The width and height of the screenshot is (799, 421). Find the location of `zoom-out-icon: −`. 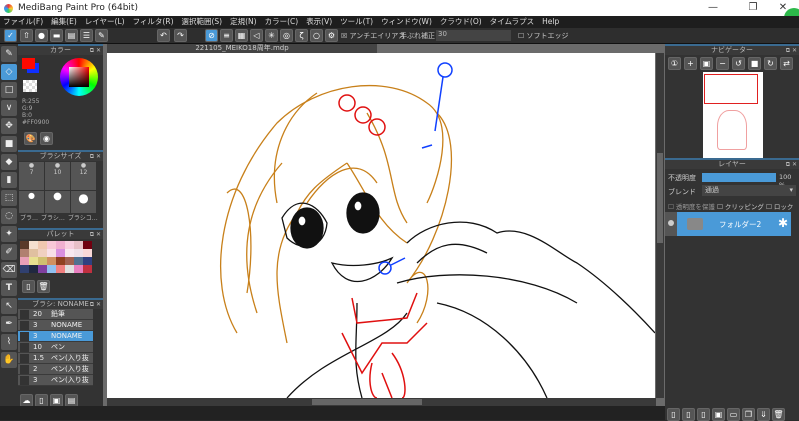

zoom-out-icon: − is located at coordinates (722, 63).